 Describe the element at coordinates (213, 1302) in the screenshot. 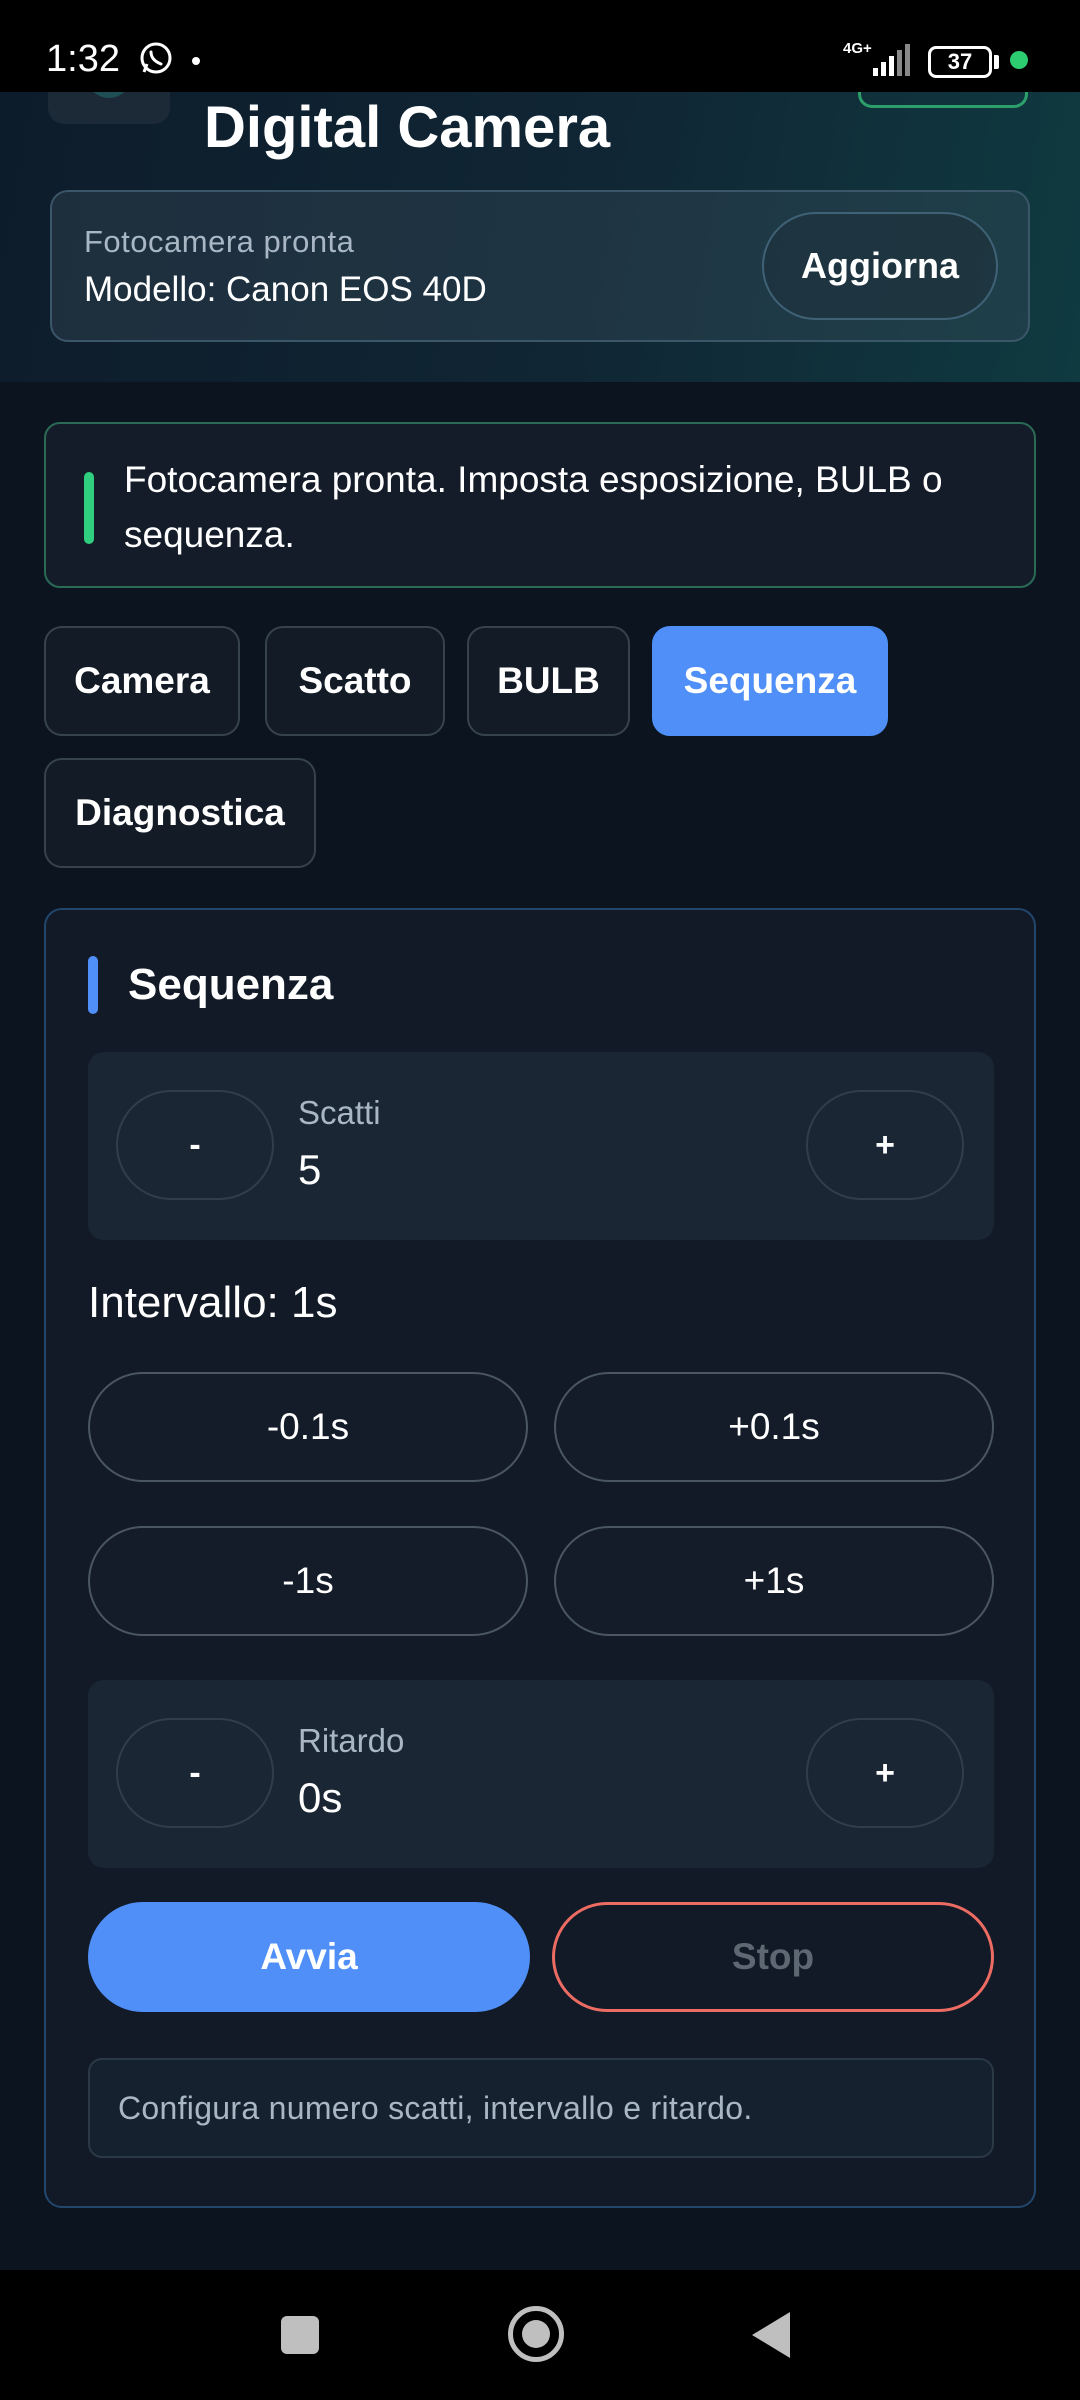

I see `interval-label: Intervallo: 1s` at that location.